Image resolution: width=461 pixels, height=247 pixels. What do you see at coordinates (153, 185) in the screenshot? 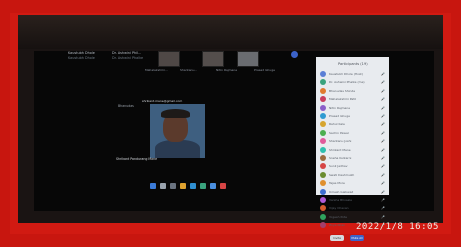
I see `start-icon` at bounding box center [153, 185].